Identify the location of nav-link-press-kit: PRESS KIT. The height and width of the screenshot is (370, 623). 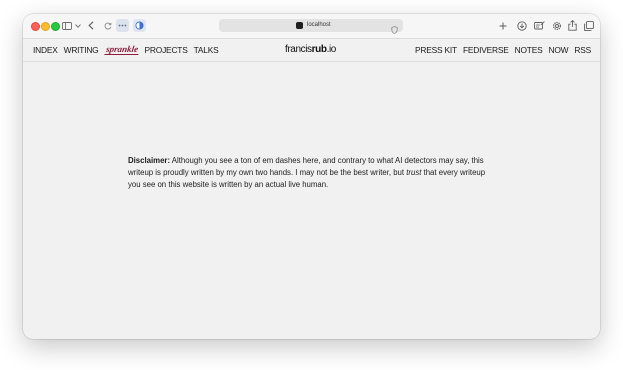
(436, 50).